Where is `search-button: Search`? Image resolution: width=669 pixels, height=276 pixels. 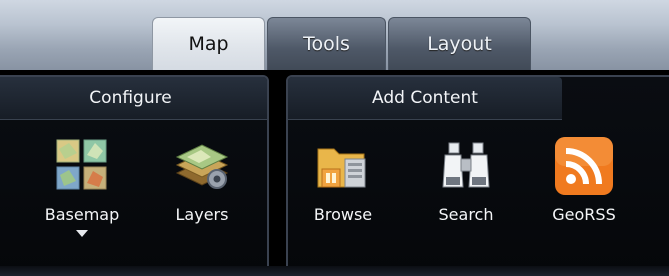
search-button: Search is located at coordinates (466, 179).